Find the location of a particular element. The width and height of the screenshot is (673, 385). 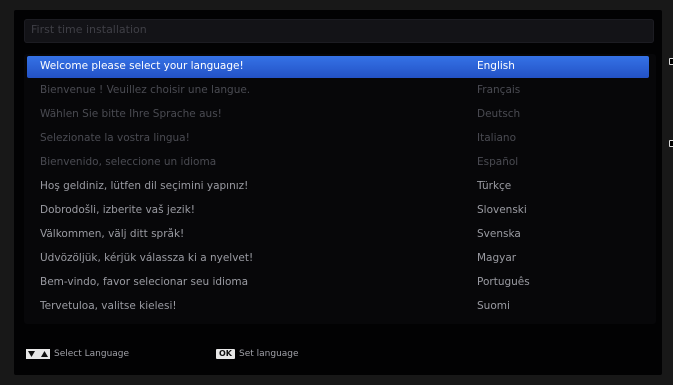

scroll-top-marker is located at coordinates (671, 61).